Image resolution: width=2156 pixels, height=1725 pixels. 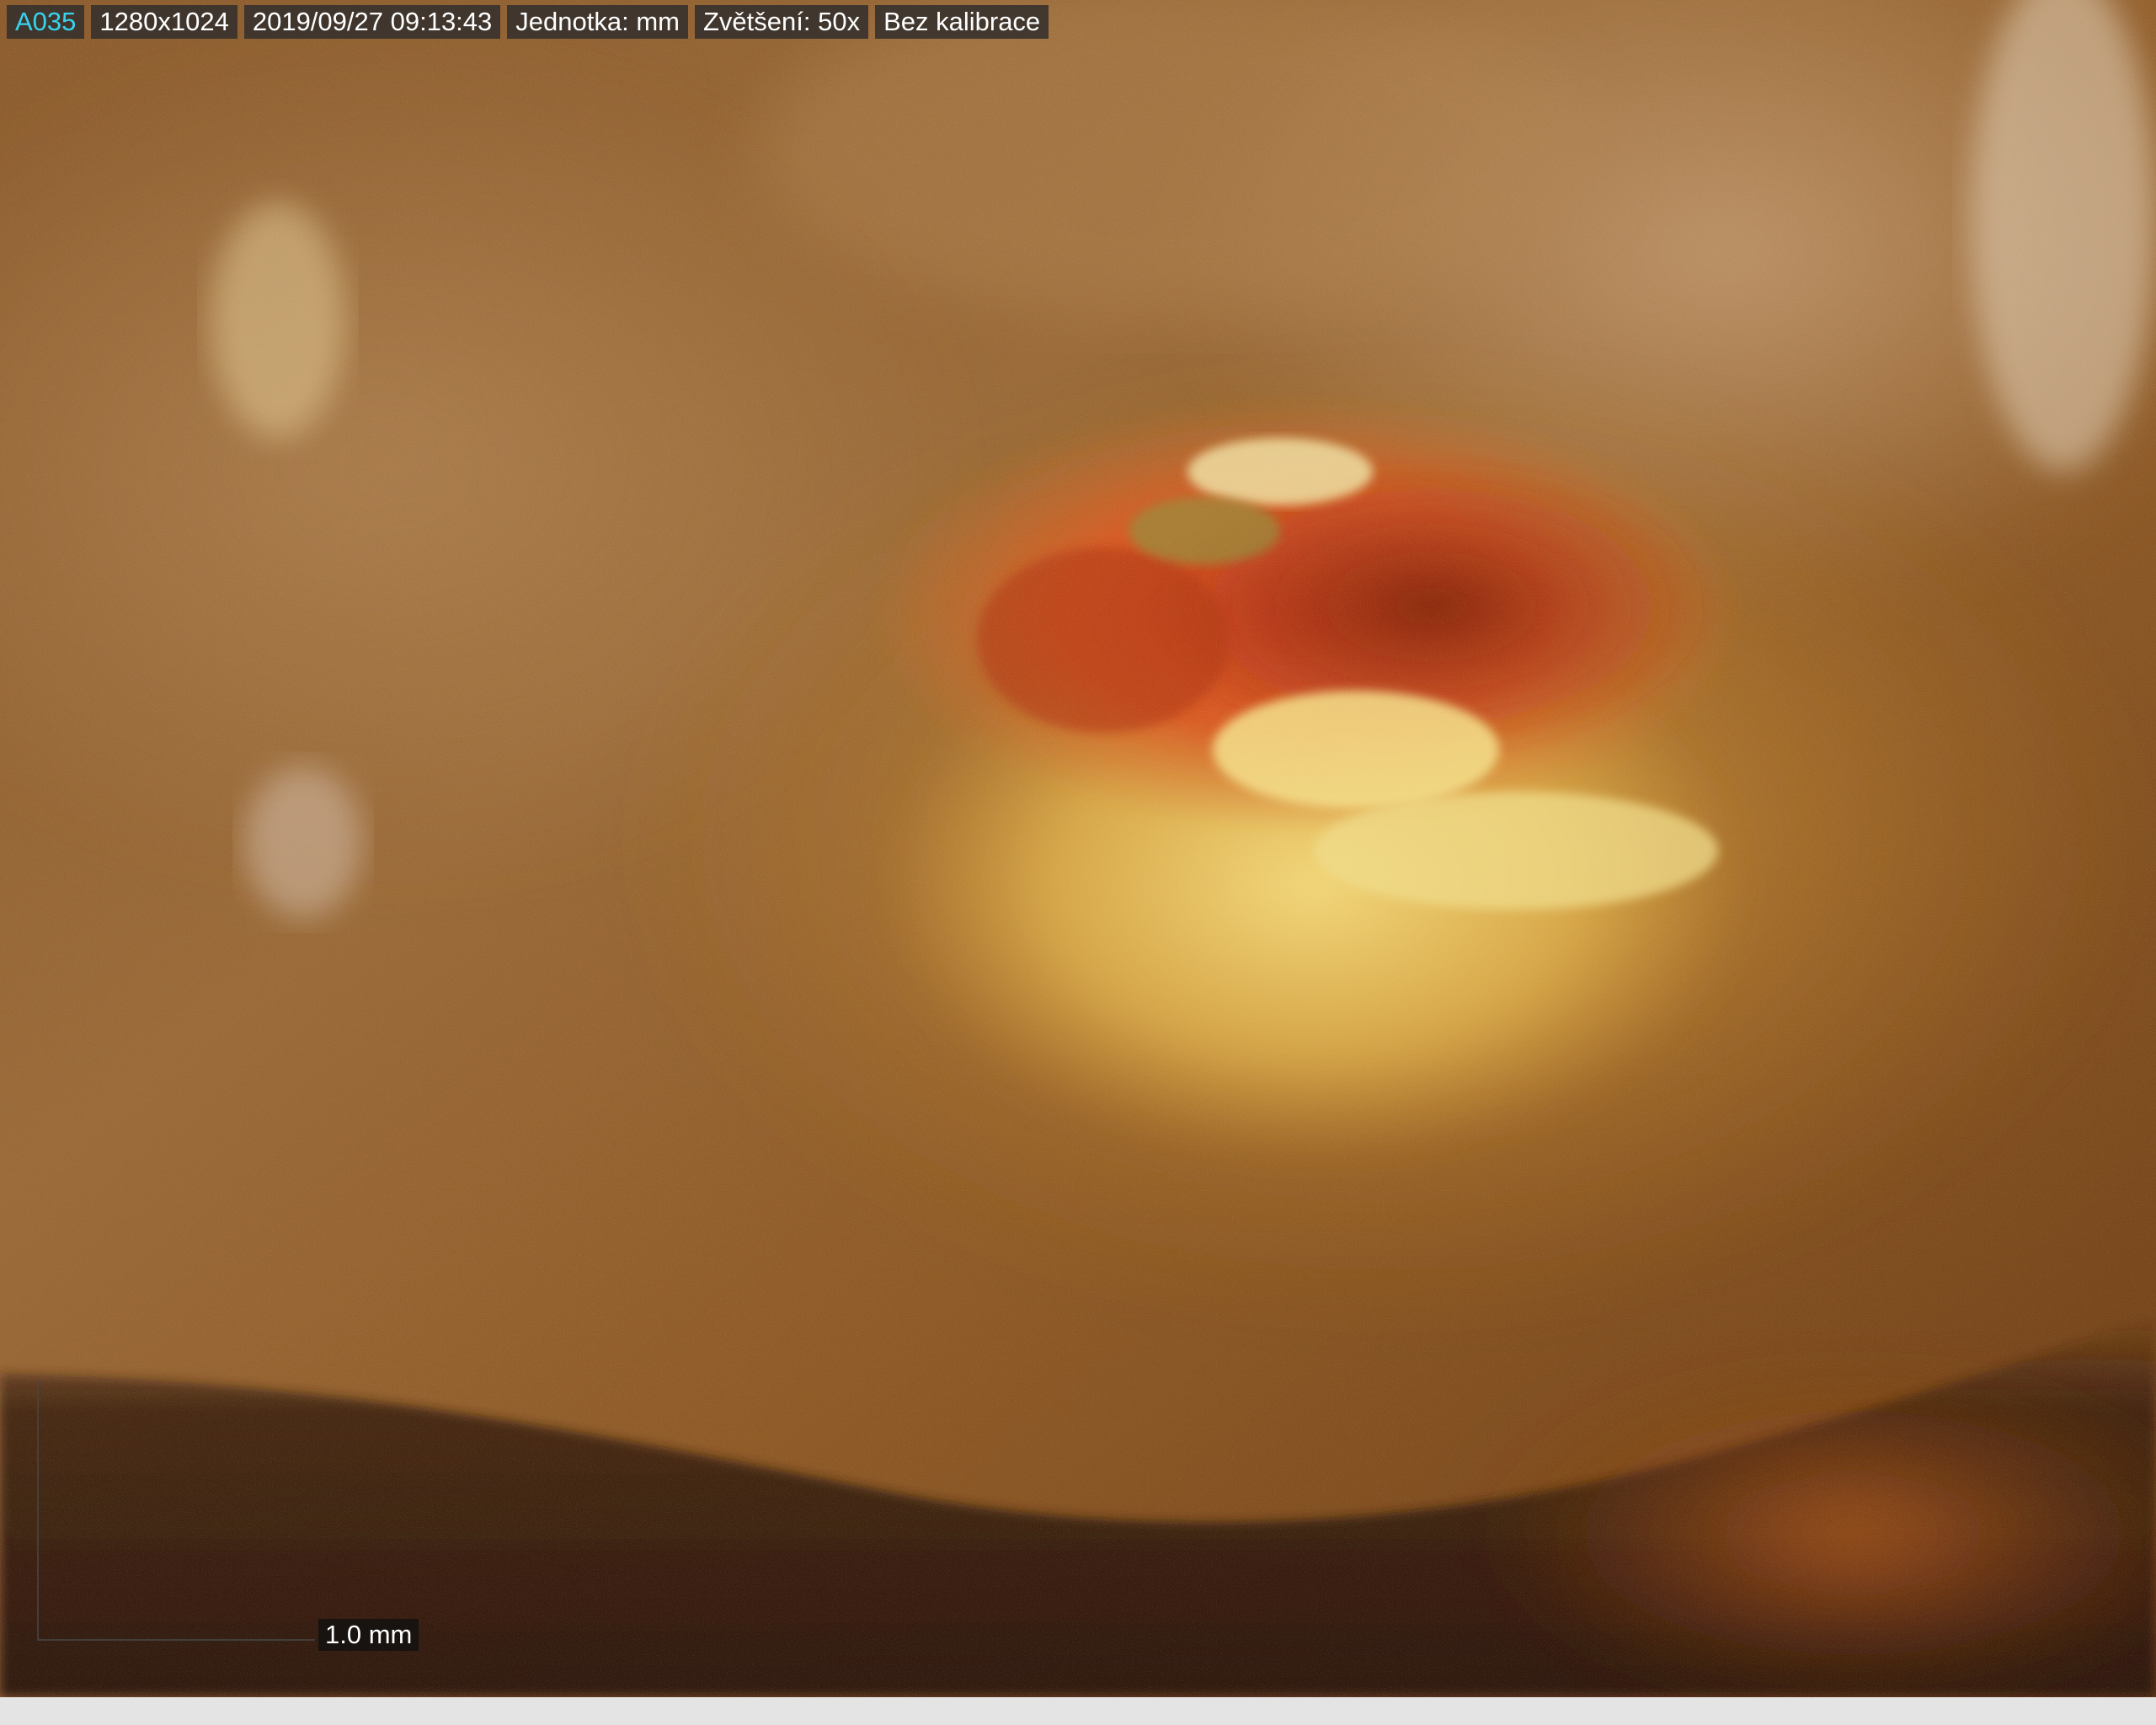 What do you see at coordinates (962, 22) in the screenshot?
I see `calibration-label: Bez kalibrace` at bounding box center [962, 22].